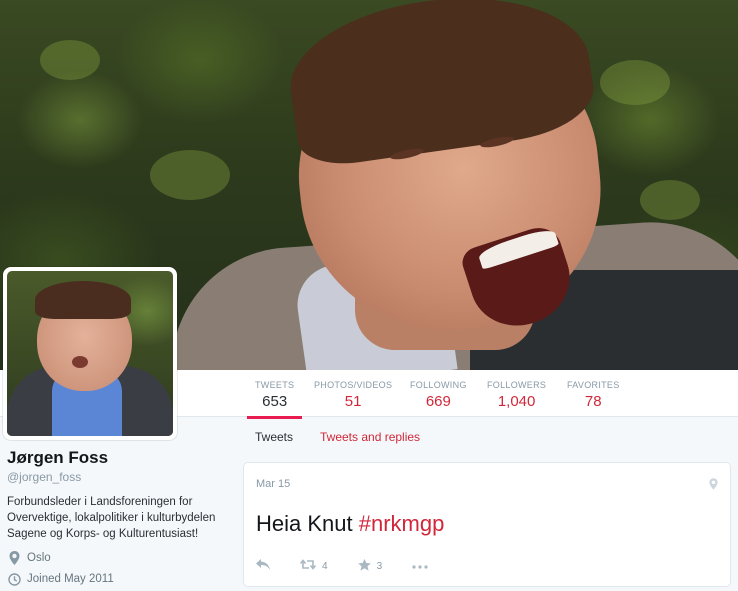 The width and height of the screenshot is (738, 591). Describe the element at coordinates (438, 401) in the screenshot. I see `stat-value: 669` at that location.